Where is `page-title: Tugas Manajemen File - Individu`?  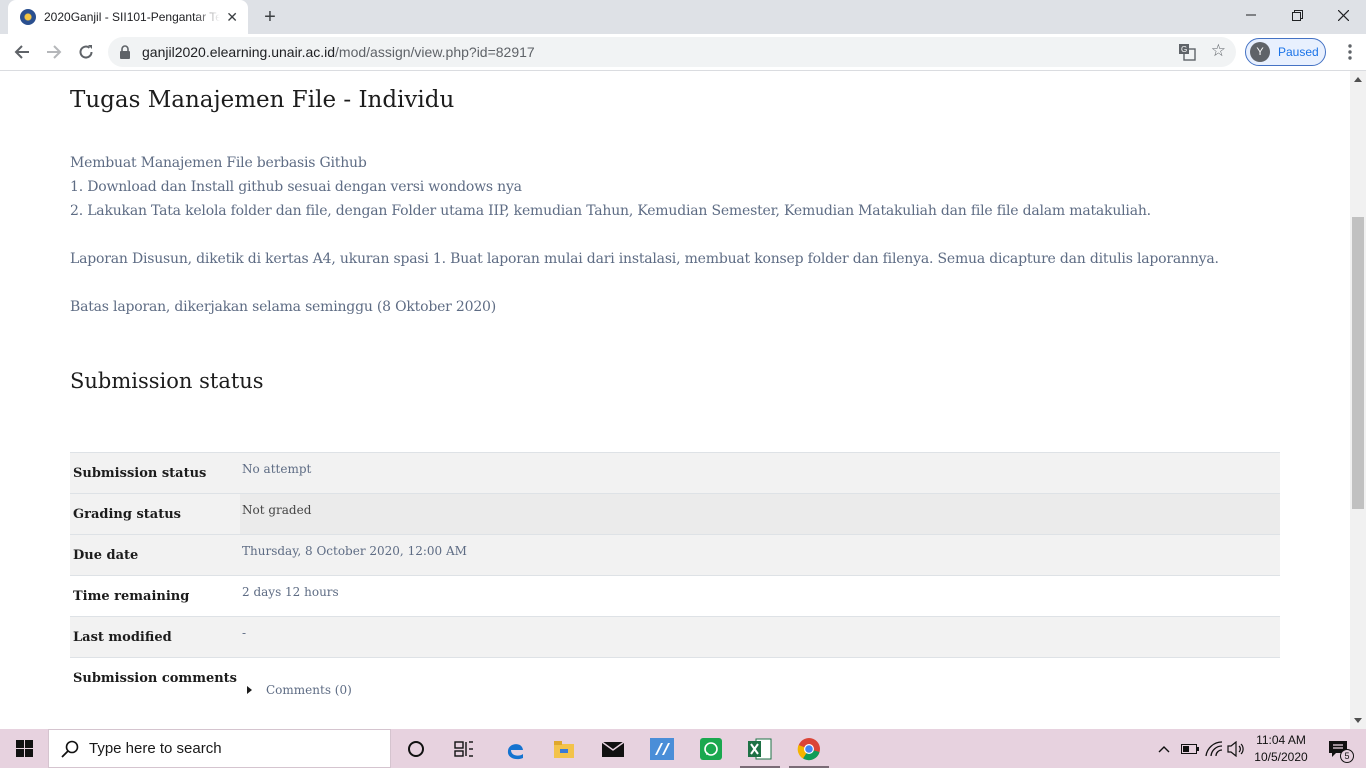
page-title: Tugas Manajemen File - Individu is located at coordinates (262, 100).